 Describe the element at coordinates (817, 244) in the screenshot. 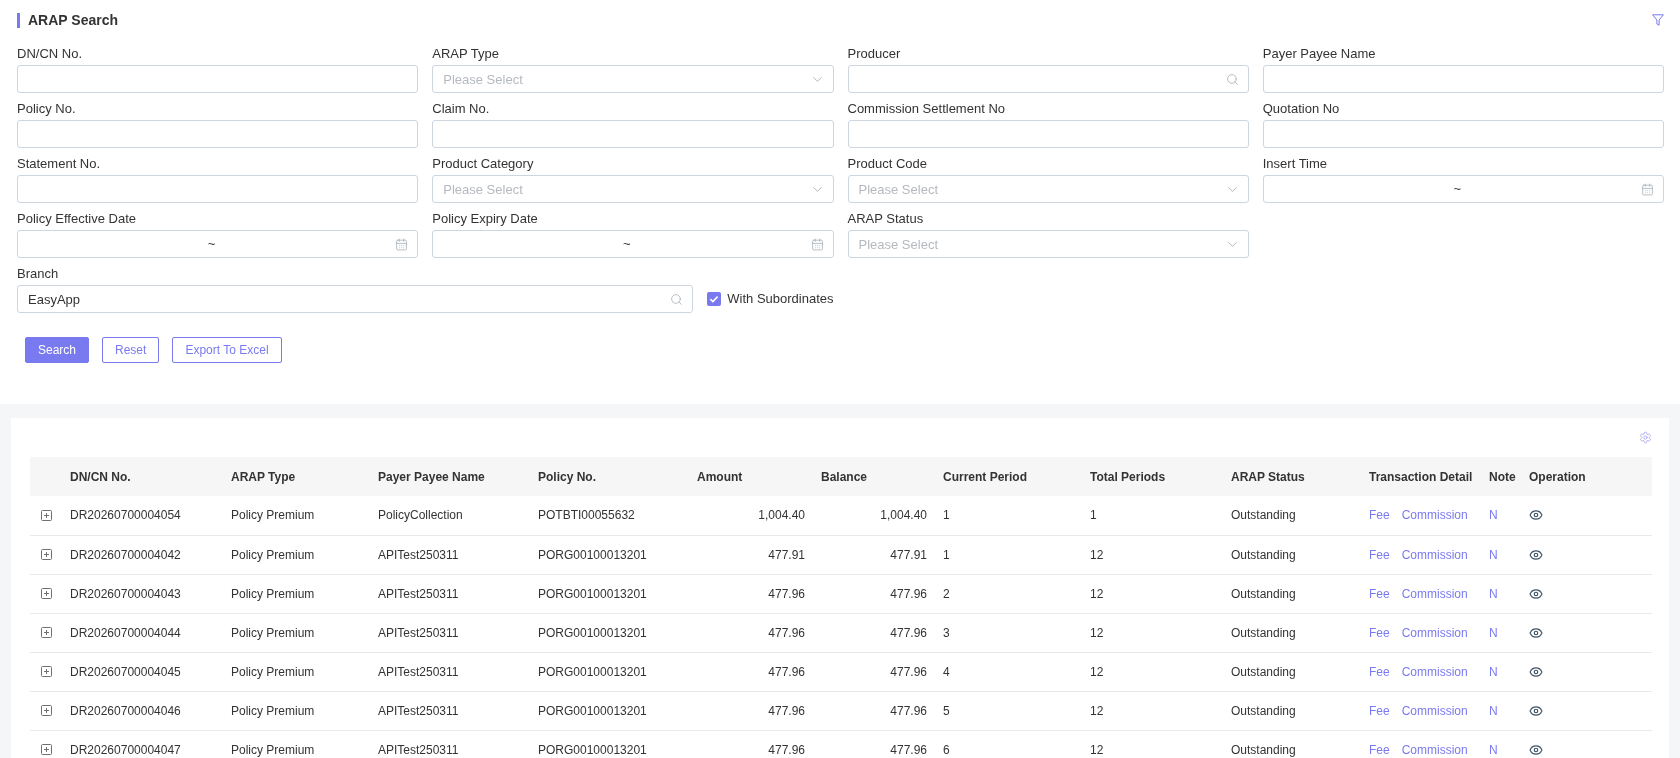

I see `calendar-icon` at that location.